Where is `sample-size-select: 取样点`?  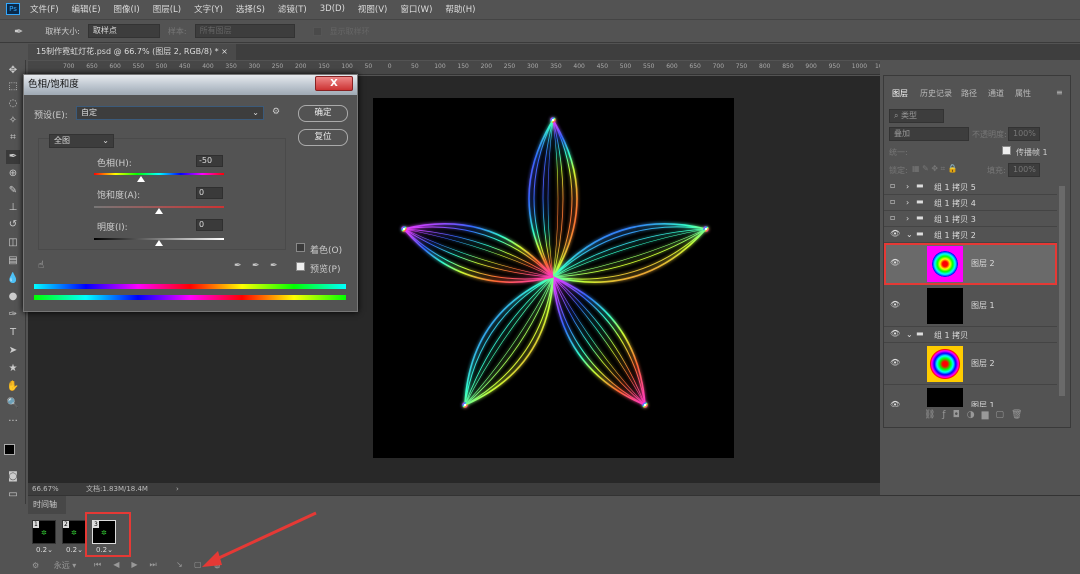 sample-size-select: 取样点 is located at coordinates (123, 31).